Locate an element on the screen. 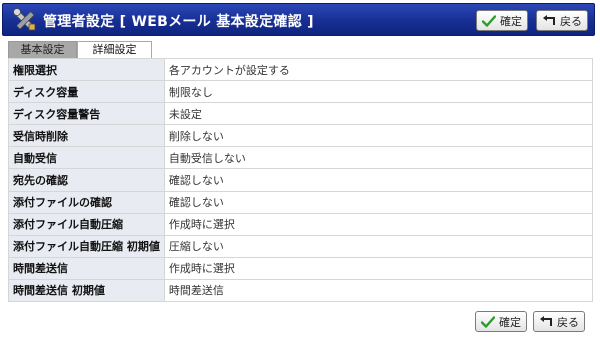 The height and width of the screenshot is (339, 600). setting-value: 削除しない is located at coordinates (378, 136).